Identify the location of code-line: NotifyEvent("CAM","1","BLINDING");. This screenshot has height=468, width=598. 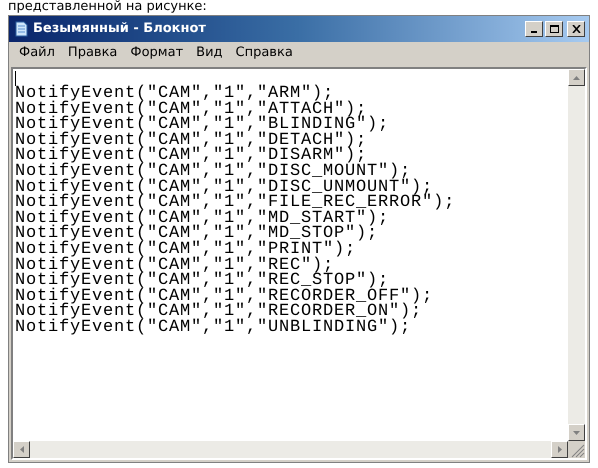
(202, 125).